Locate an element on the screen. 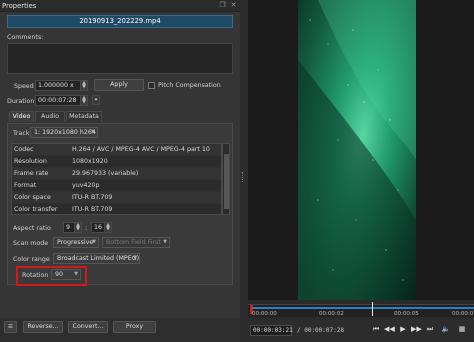 This screenshot has height=342, width=474. duration-spinner: ▲ ▼ is located at coordinates (84, 100).